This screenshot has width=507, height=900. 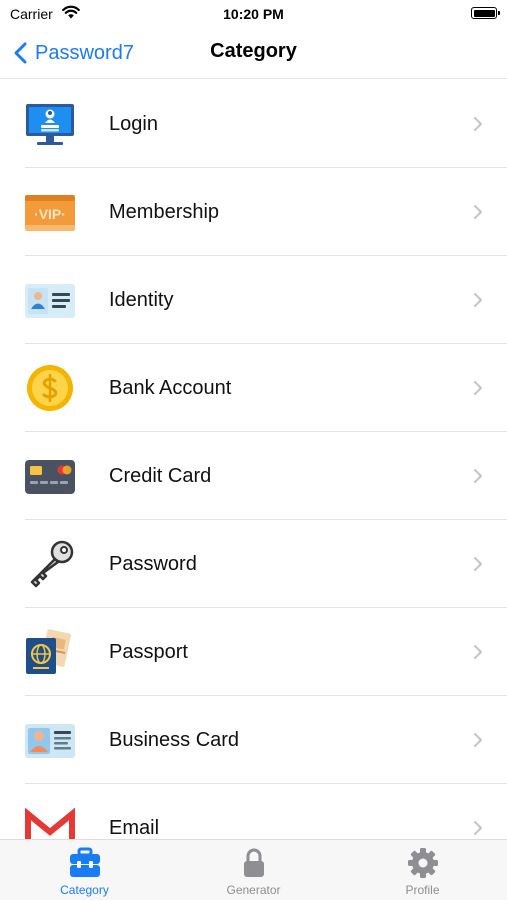 I want to click on category-row-membership: ·VIP· Membership, so click(x=253, y=212).